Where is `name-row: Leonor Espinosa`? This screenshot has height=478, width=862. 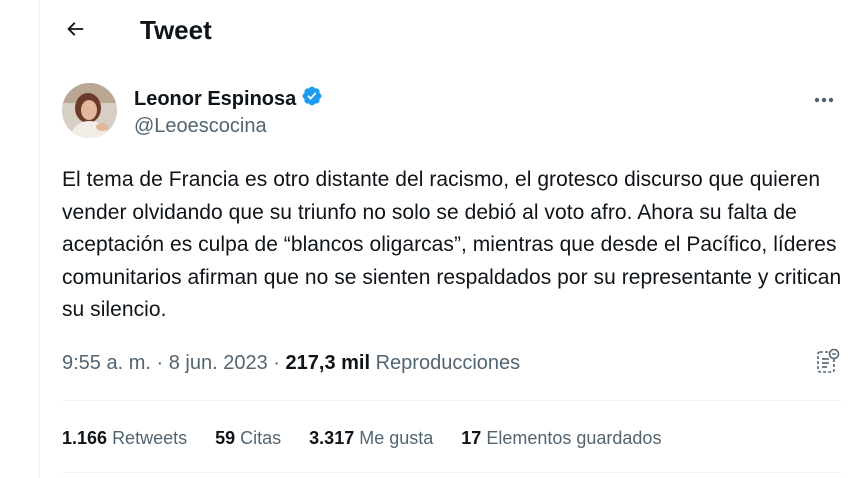 name-row: Leonor Espinosa is located at coordinates (228, 98).